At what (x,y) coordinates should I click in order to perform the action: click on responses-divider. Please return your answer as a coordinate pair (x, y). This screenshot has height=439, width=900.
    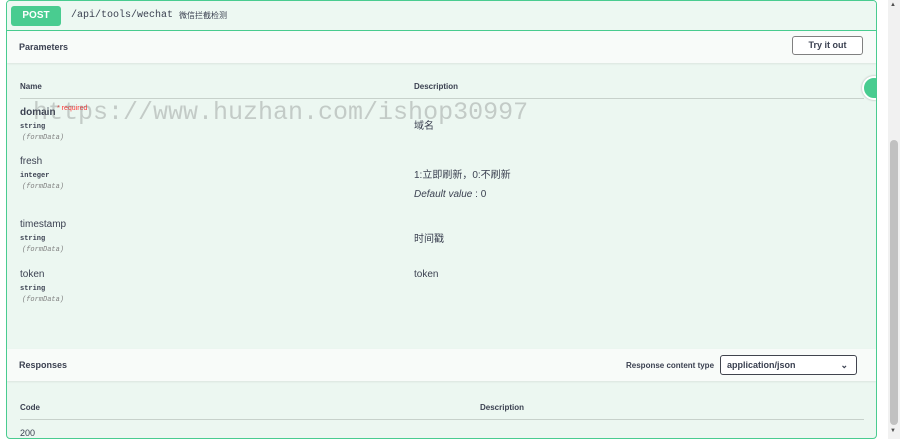
    Looking at the image, I should click on (442, 419).